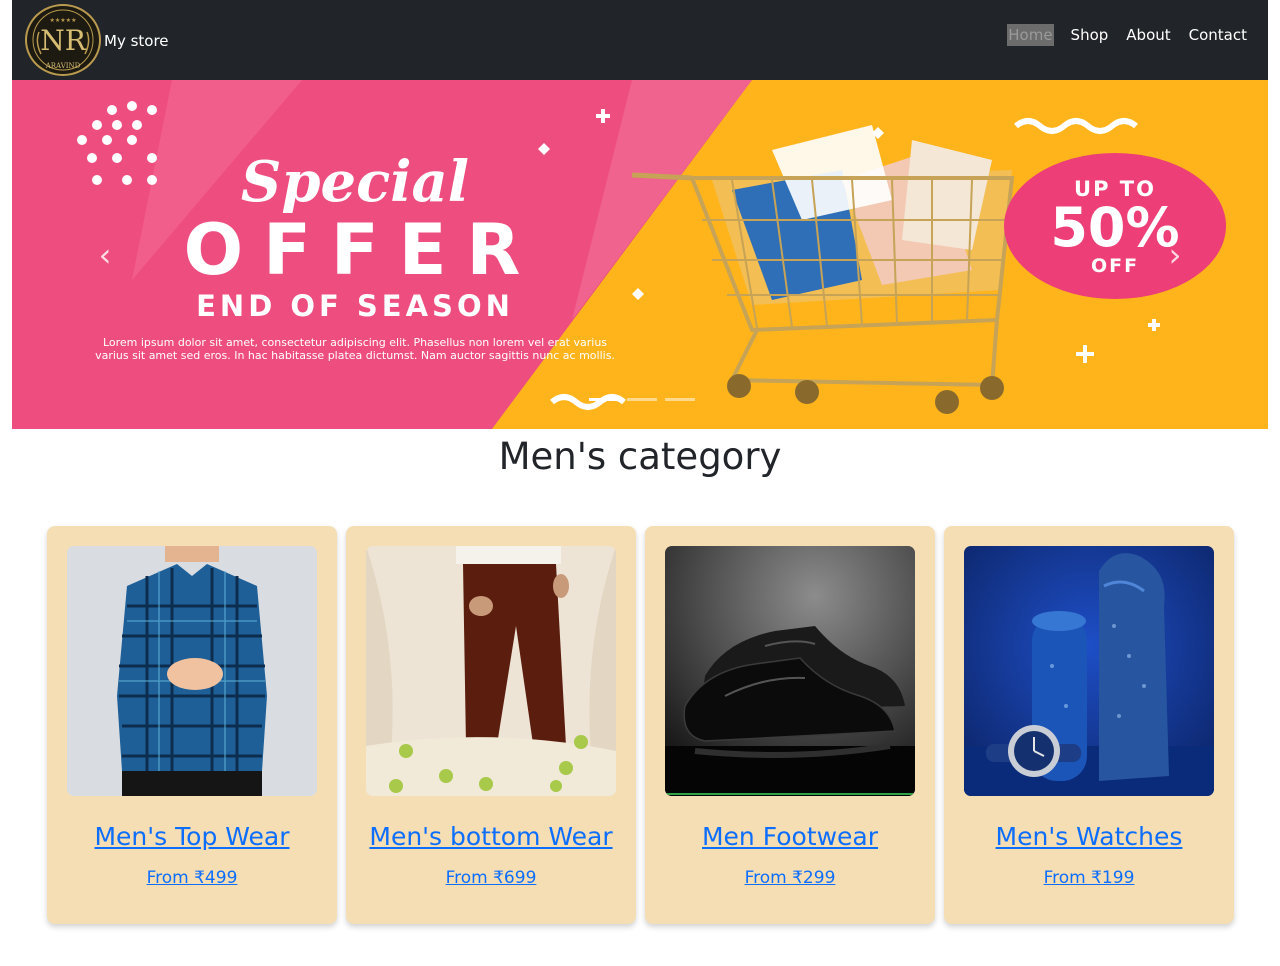 The height and width of the screenshot is (966, 1280). Describe the element at coordinates (105, 255) in the screenshot. I see `carousel-prev-icon: ‹` at that location.